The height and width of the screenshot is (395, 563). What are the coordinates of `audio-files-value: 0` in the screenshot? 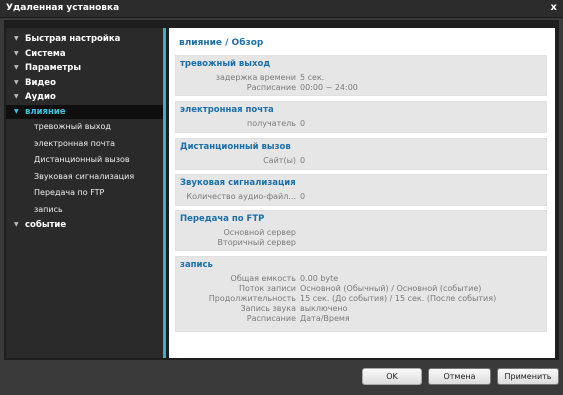 It's located at (303, 196).